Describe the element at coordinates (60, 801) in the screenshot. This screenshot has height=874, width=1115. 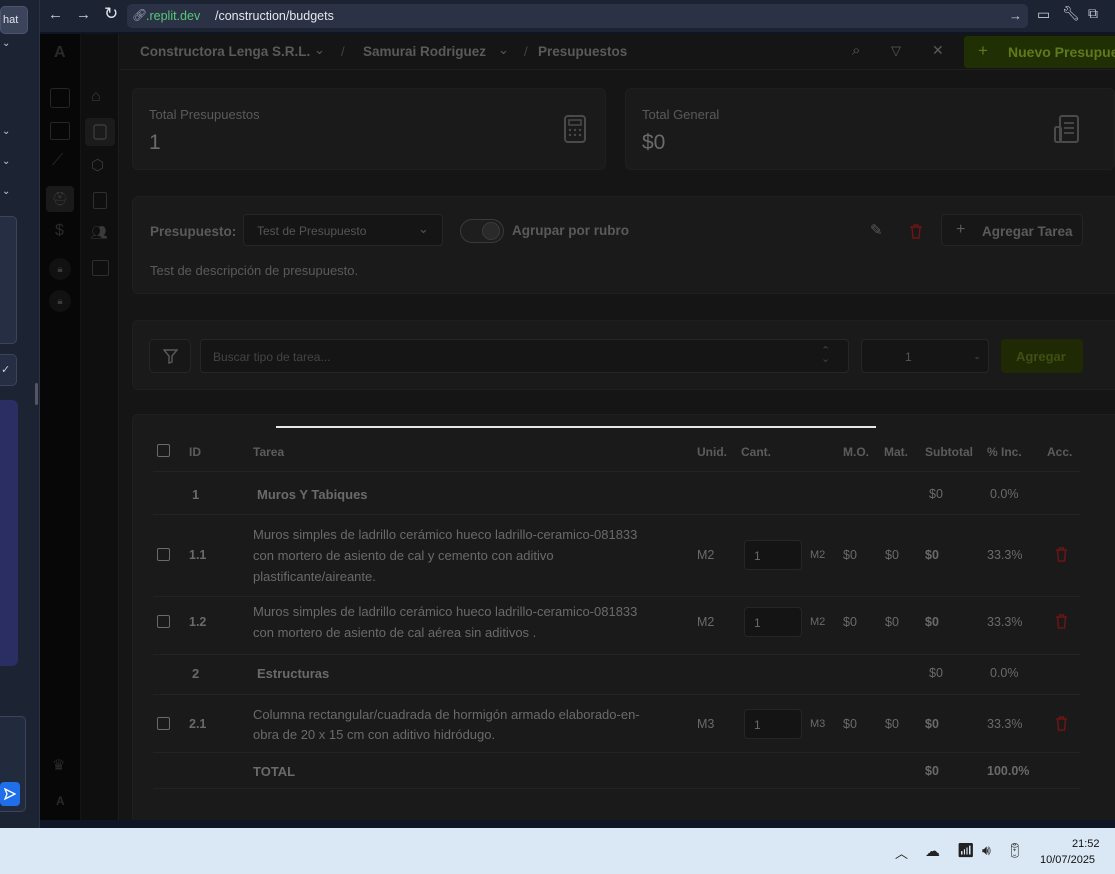
I see `user-initial: A` at that location.